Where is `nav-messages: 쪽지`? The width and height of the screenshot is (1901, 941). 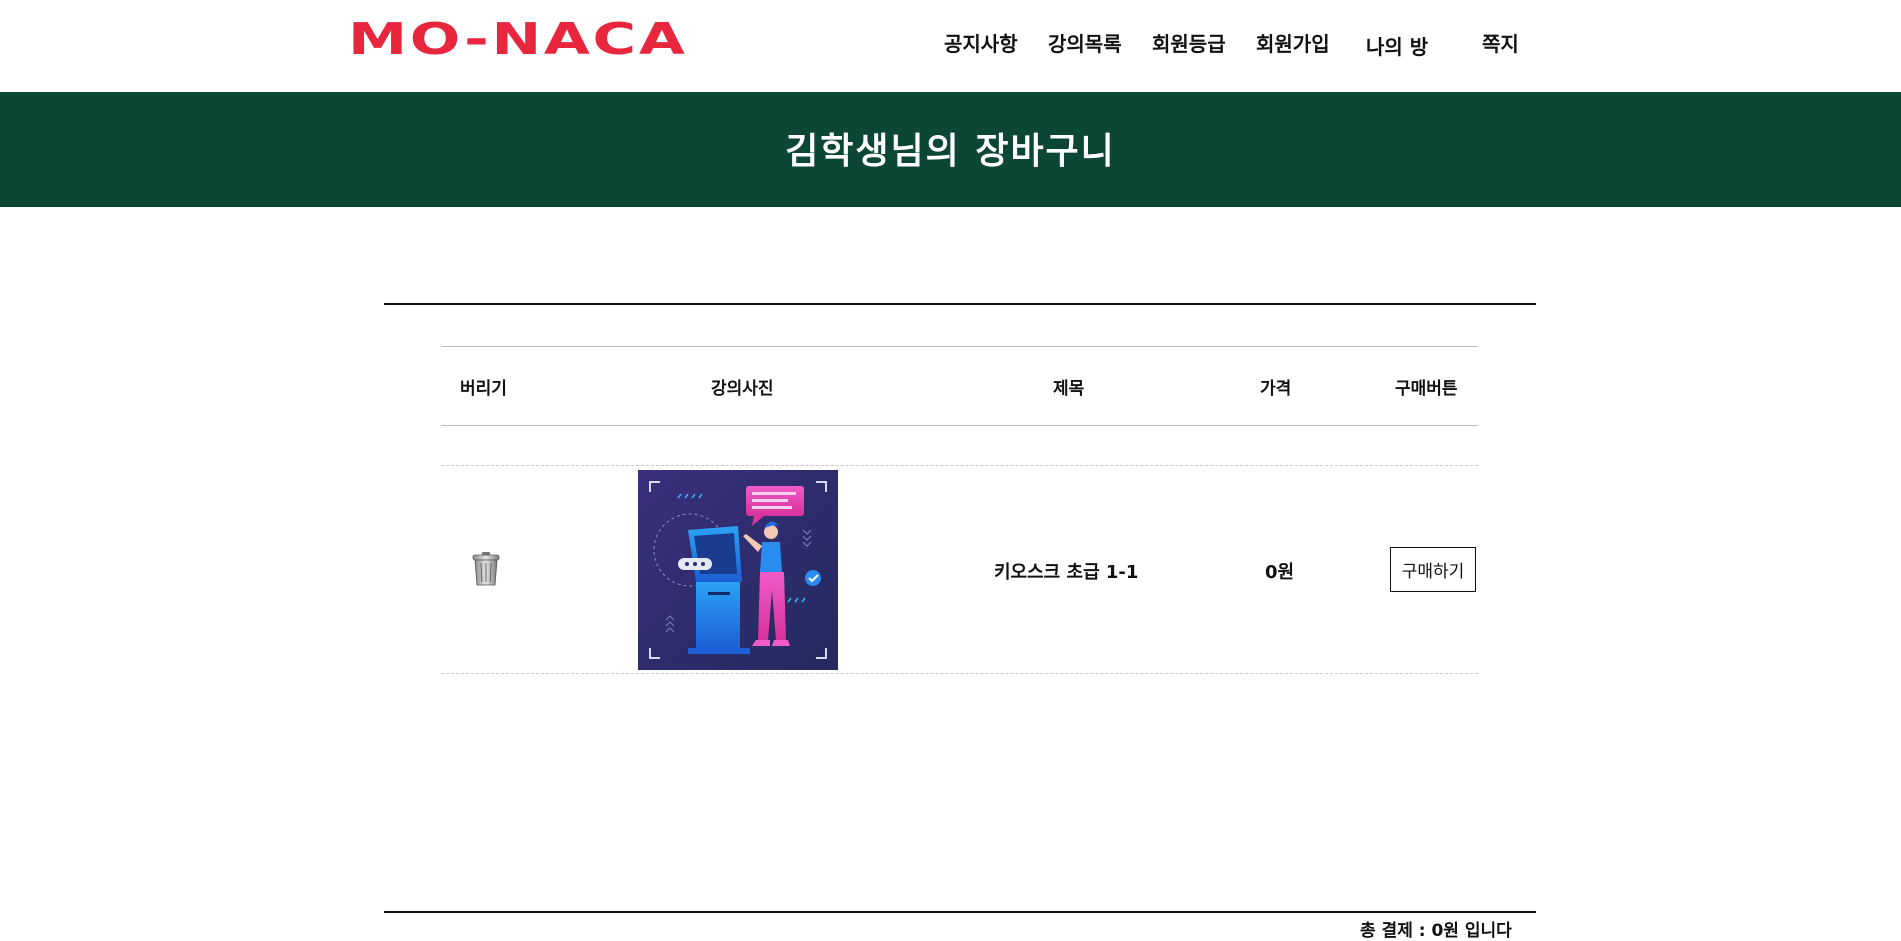
nav-messages: 쪽지 is located at coordinates (1500, 42).